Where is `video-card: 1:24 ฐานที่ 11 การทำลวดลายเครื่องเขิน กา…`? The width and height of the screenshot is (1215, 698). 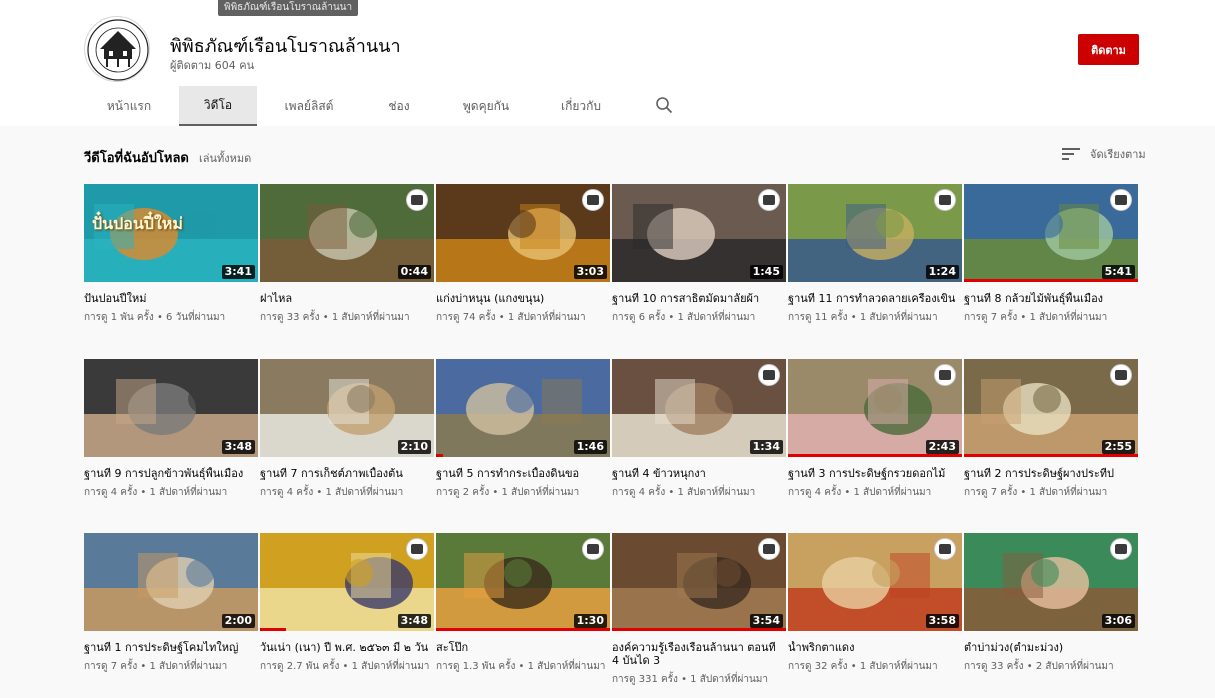 video-card: 1:24 ฐานที่ 11 การทำลวดลายเครื่องเขิน กา… is located at coordinates (875, 254).